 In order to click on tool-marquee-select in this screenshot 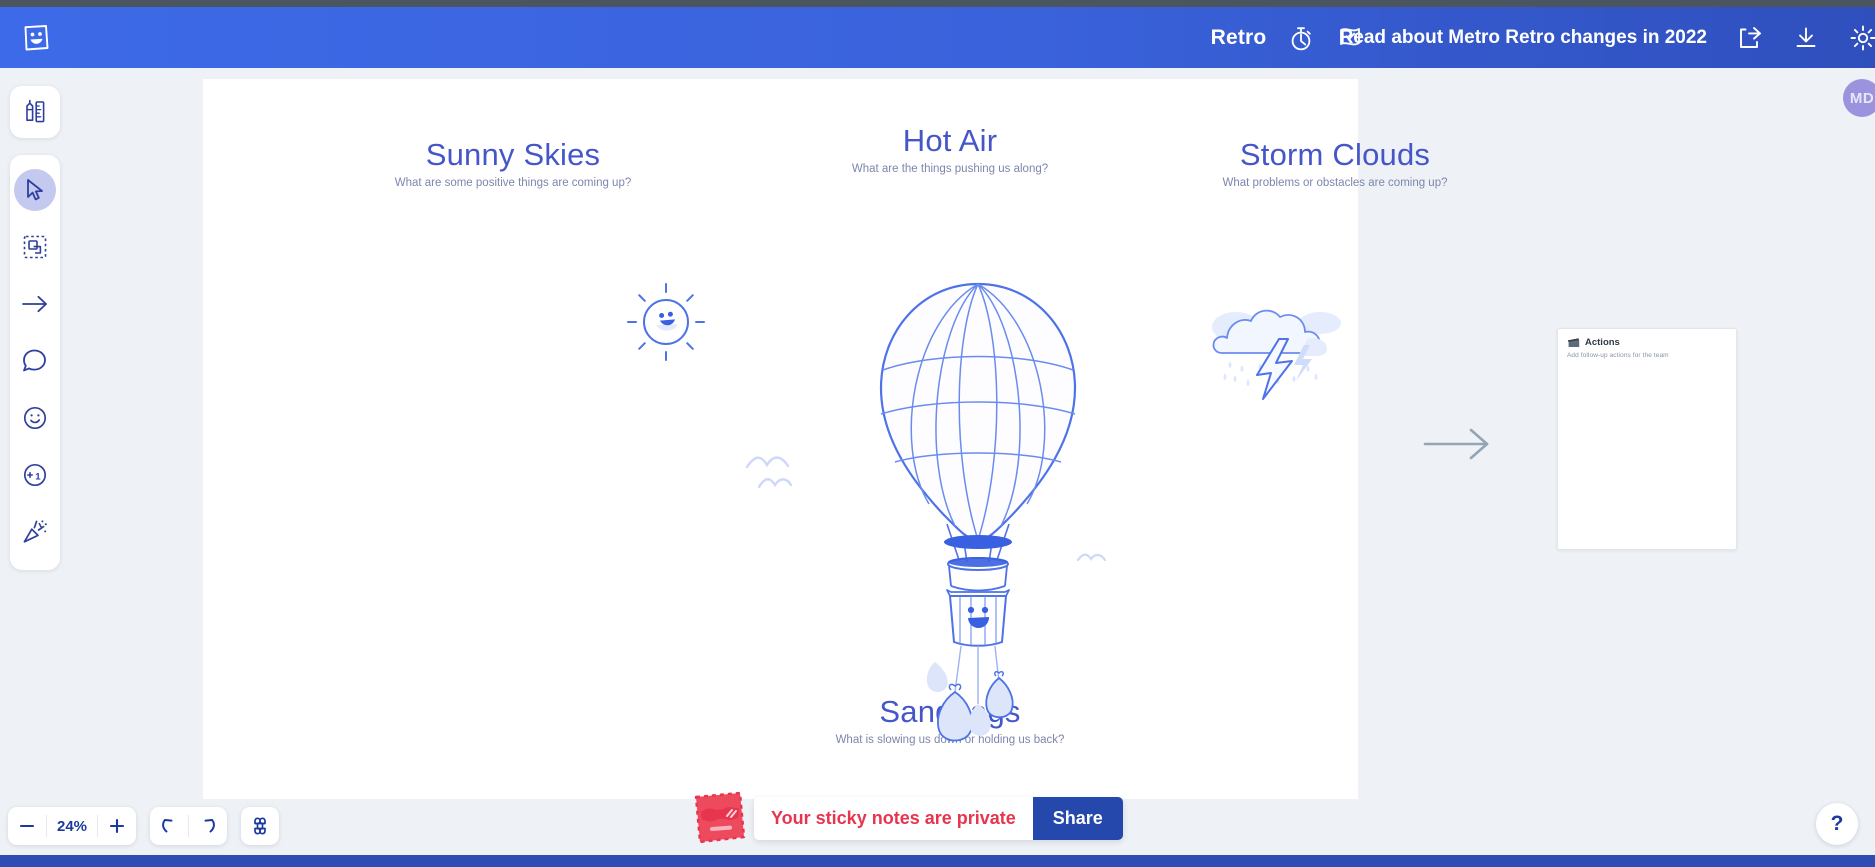, I will do `click(35, 246)`.